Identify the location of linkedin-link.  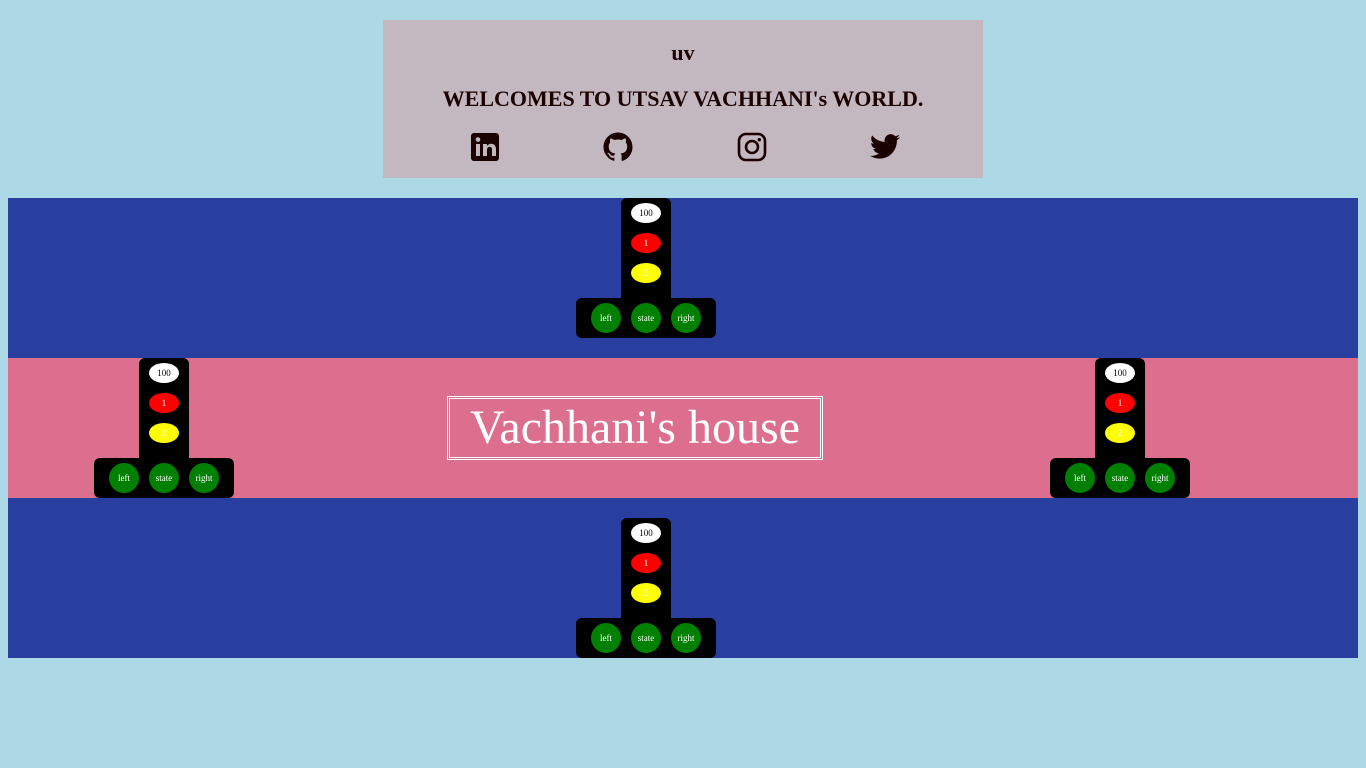
(485, 147).